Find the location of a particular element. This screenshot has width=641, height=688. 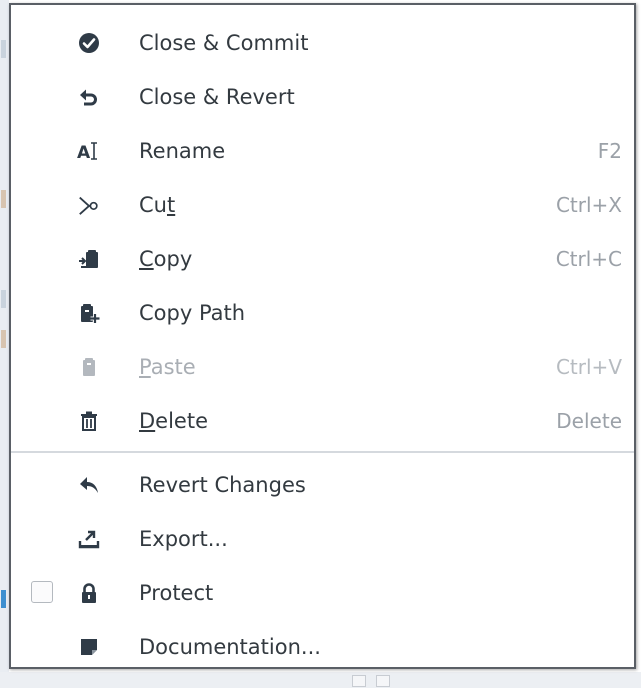

scissors-icon is located at coordinates (89, 205).